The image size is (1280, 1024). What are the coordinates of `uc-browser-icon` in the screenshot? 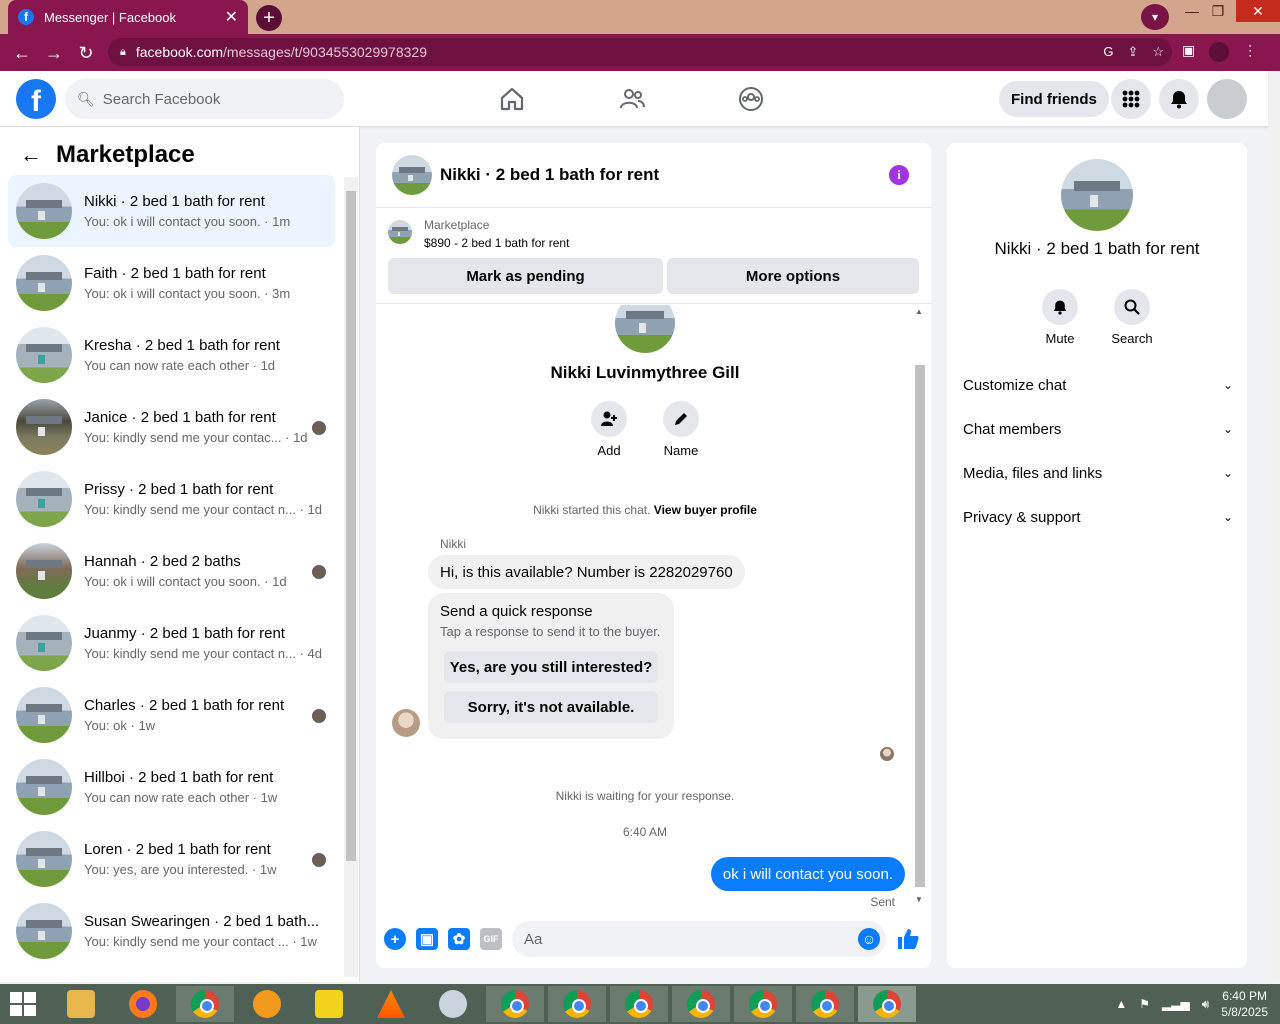 It's located at (267, 1004).